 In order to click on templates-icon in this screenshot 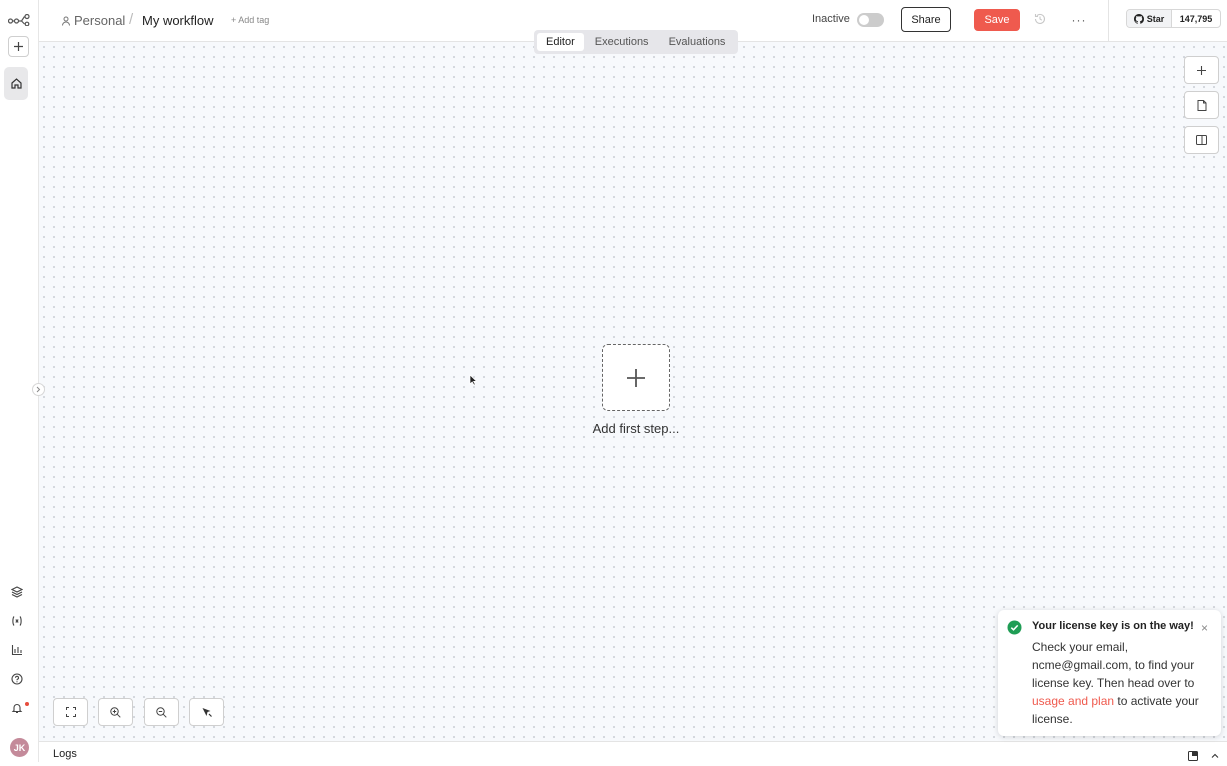, I will do `click(17, 592)`.